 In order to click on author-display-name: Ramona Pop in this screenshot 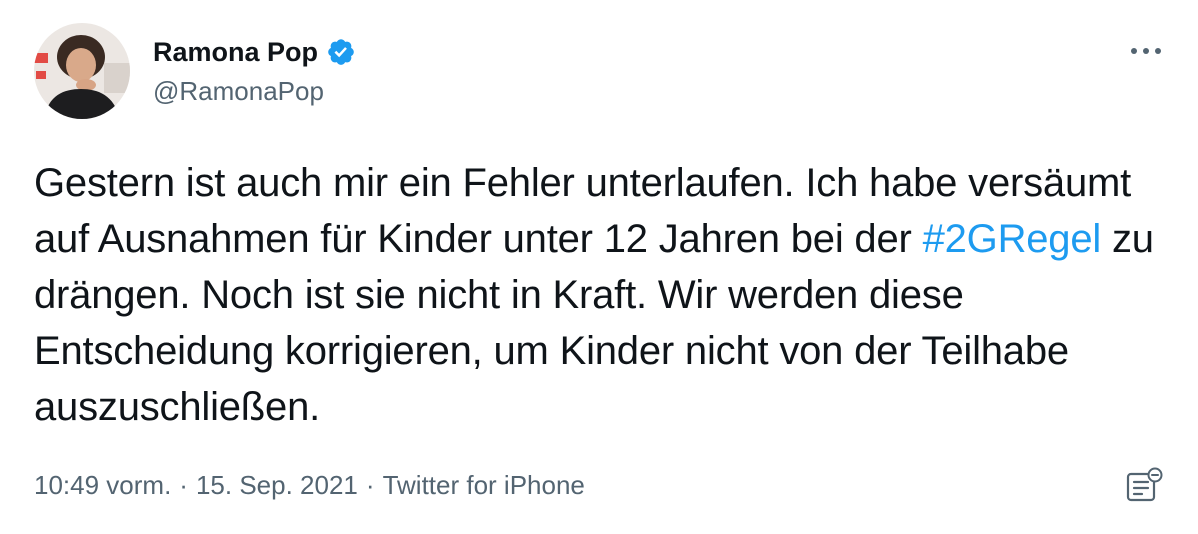, I will do `click(235, 52)`.